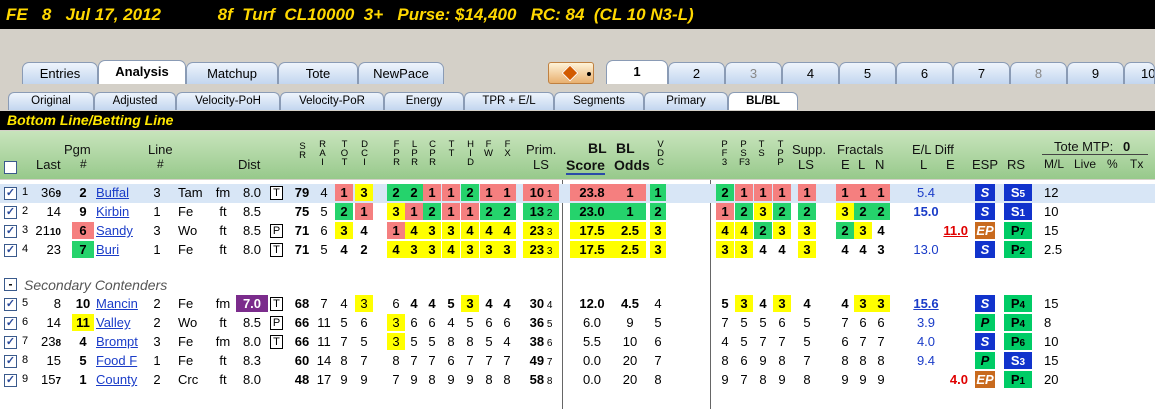 The height and width of the screenshot is (409, 1155). I want to click on el-diff-e, so click(951, 341).